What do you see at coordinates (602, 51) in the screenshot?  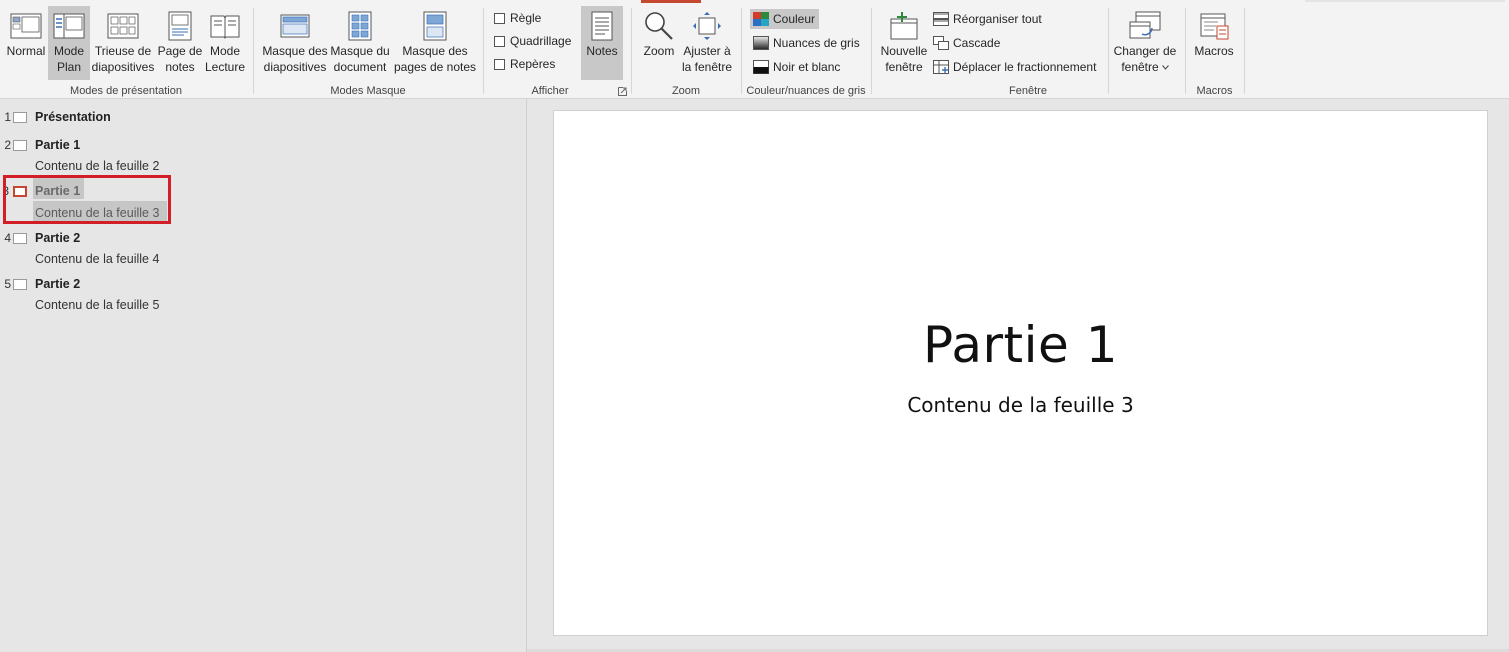 I see `notes-label: Notes` at bounding box center [602, 51].